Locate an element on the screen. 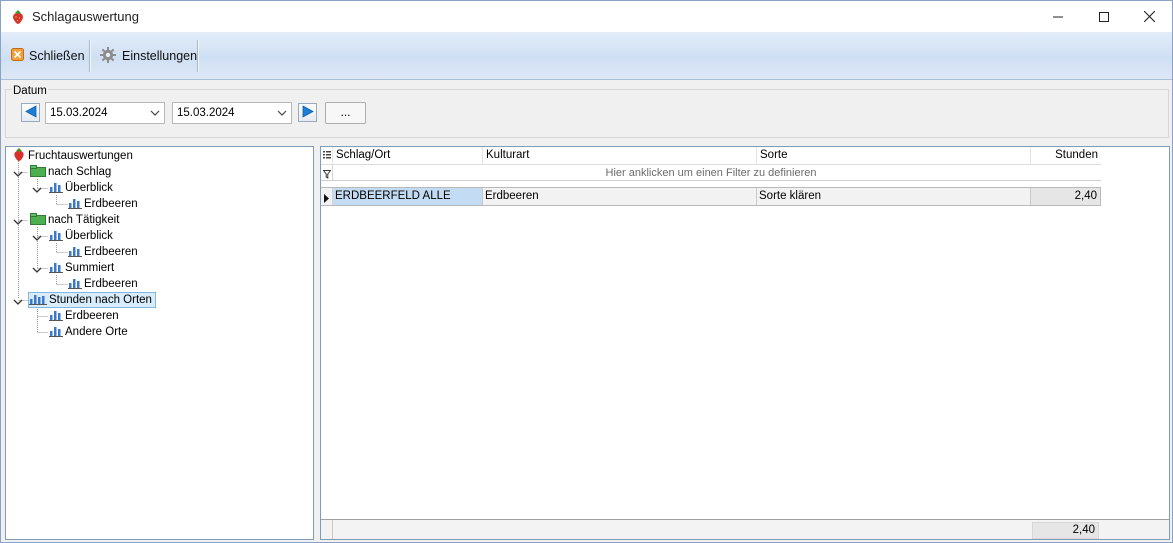 This screenshot has height=543, width=1173. tree-item-nach-schlag: nach Schlag is located at coordinates (71, 172).